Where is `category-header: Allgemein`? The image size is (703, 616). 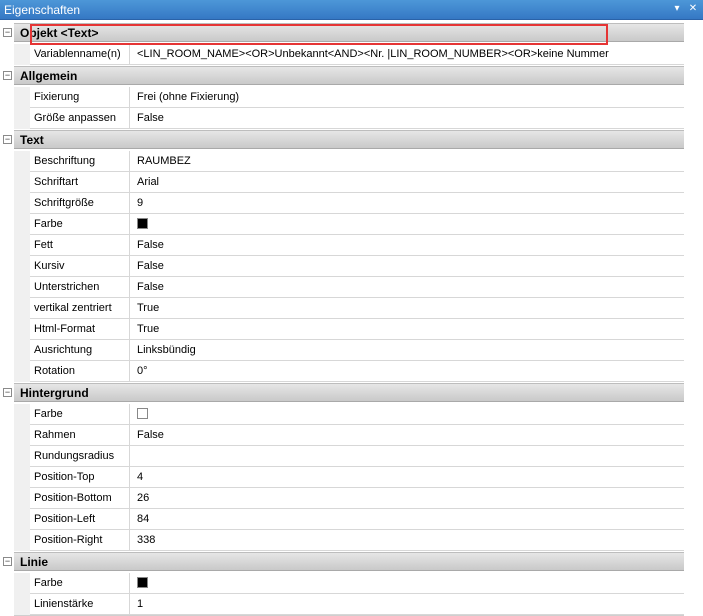 category-header: Allgemein is located at coordinates (349, 75).